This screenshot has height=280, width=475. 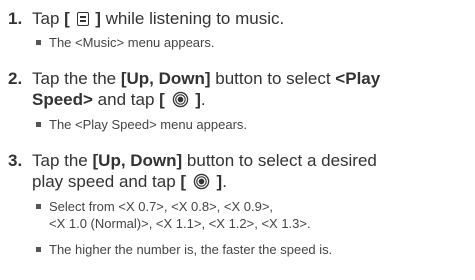 I want to click on step-3-note-1: Select from <X 0.7>, <X 0.8>, <X 0.9>,, so click(x=154, y=206).